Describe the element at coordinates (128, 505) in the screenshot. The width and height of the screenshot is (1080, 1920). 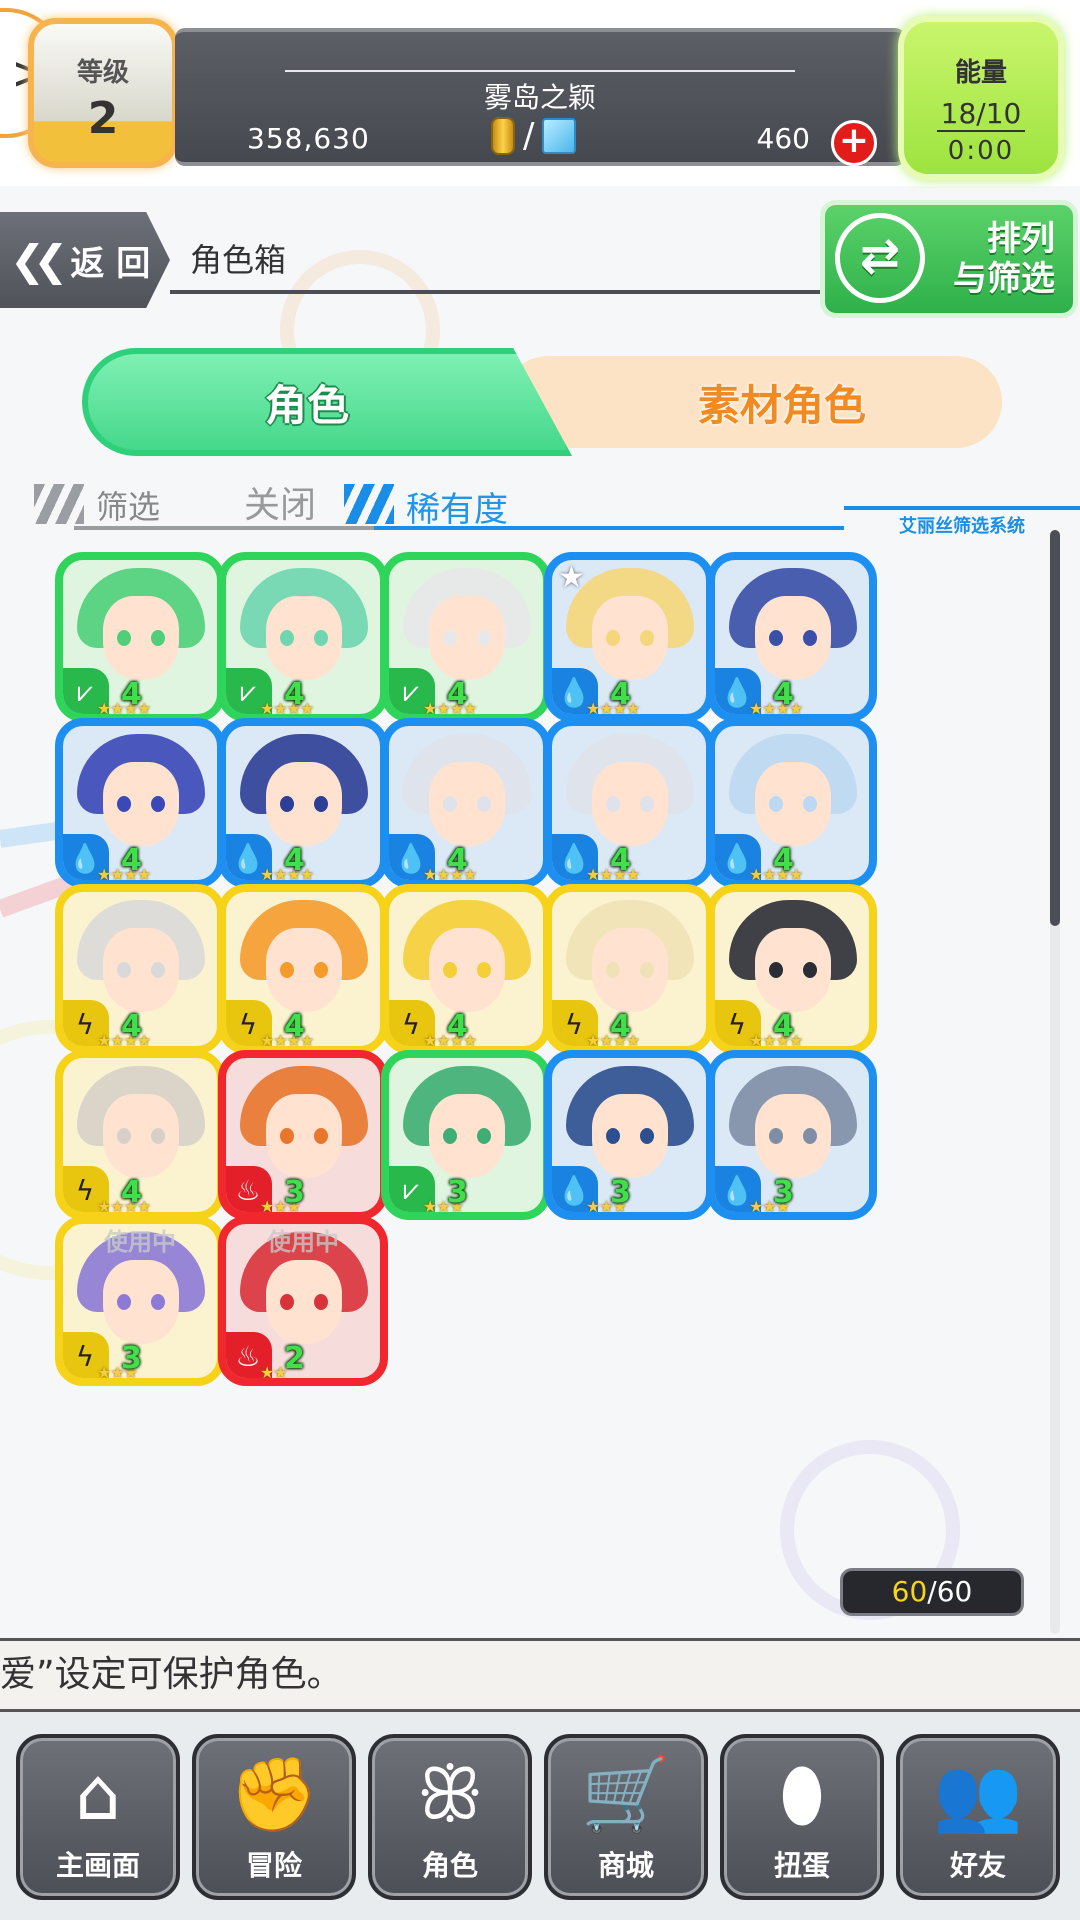
I see `filter-label: 筛选` at that location.